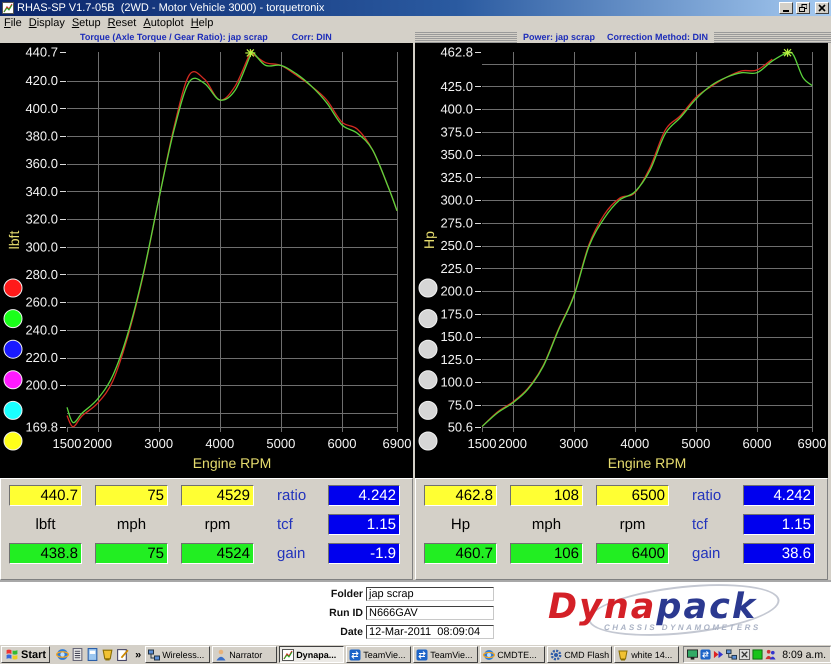 This screenshot has height=664, width=831. I want to click on text-field: 12-Mar-2011 08:09:04, so click(430, 632).